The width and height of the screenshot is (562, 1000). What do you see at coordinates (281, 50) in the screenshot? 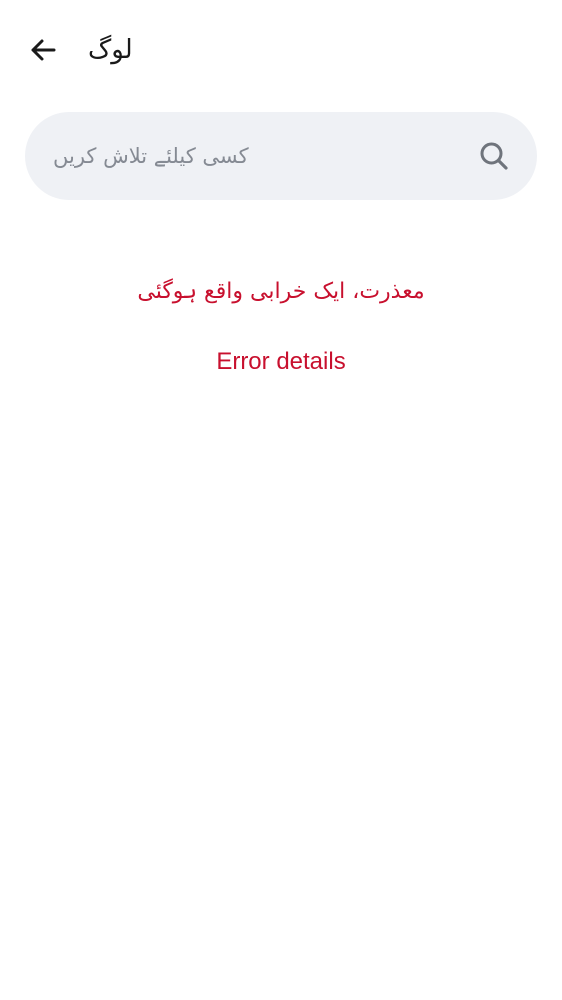
I see `app-bar: لوگ` at bounding box center [281, 50].